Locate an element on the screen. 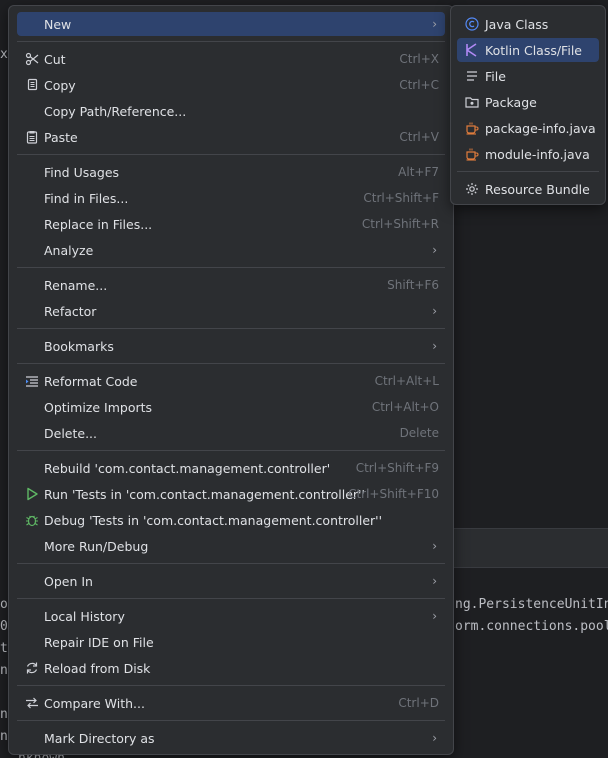 The image size is (608, 758). bg-fragment: o is located at coordinates (4, 604).